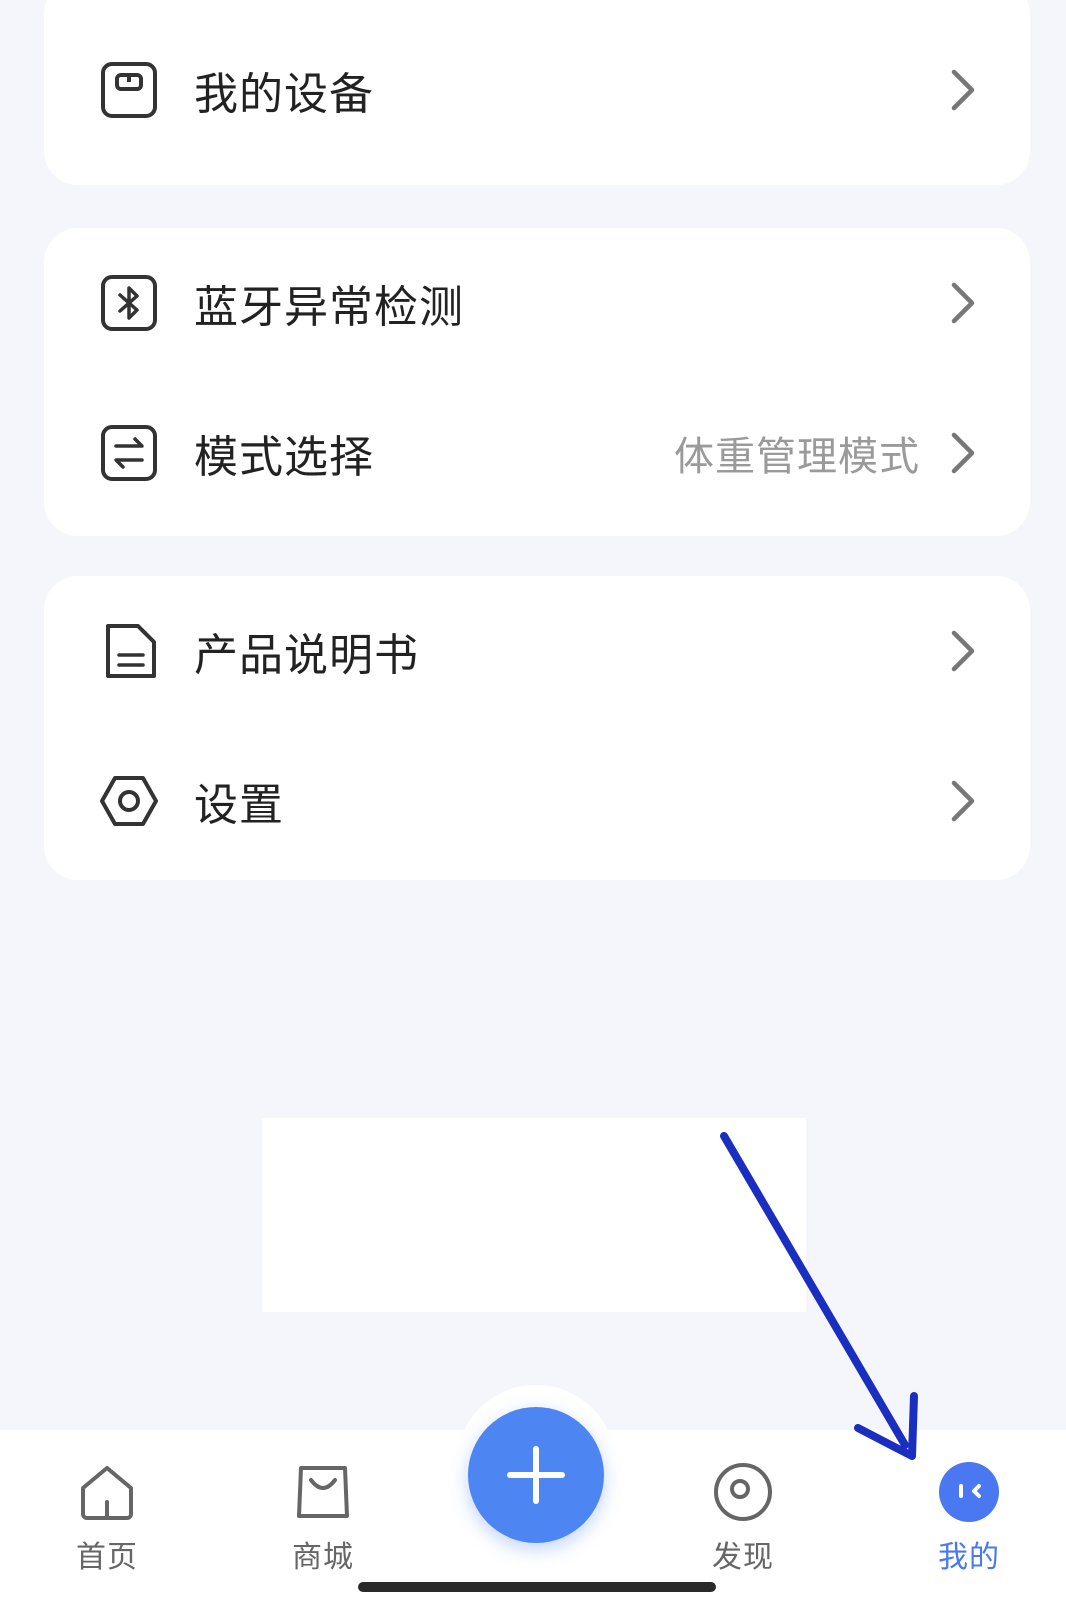 The image size is (1066, 1600). I want to click on hexagon-gear-icon, so click(129, 801).